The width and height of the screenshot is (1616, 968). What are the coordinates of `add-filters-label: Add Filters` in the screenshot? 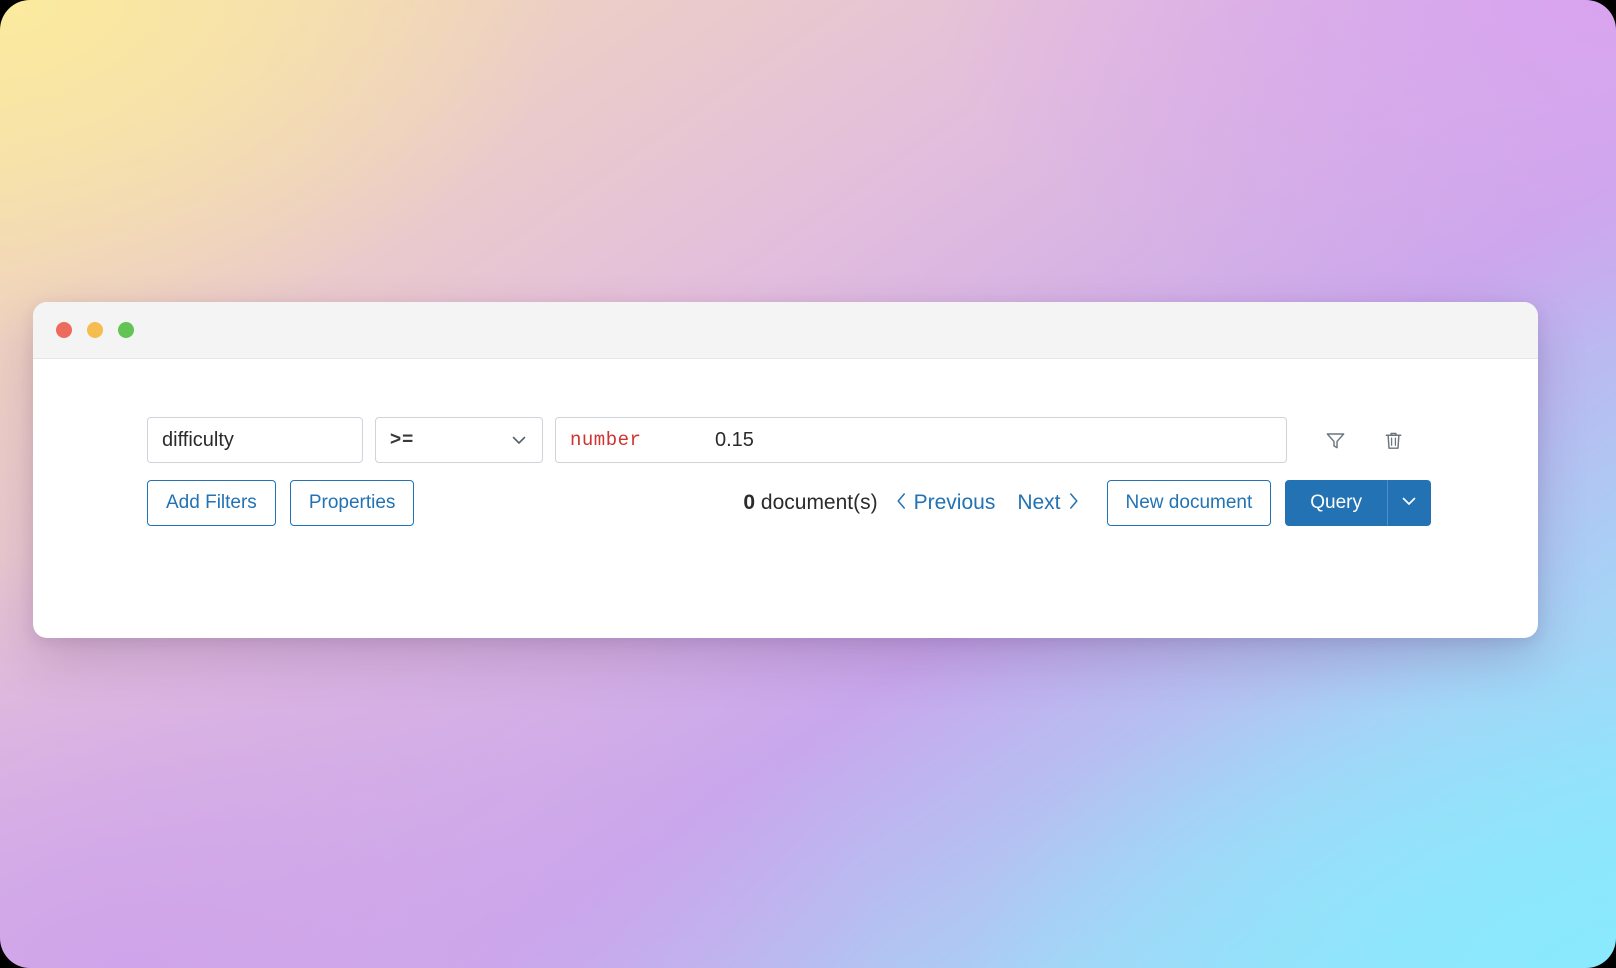 It's located at (211, 502).